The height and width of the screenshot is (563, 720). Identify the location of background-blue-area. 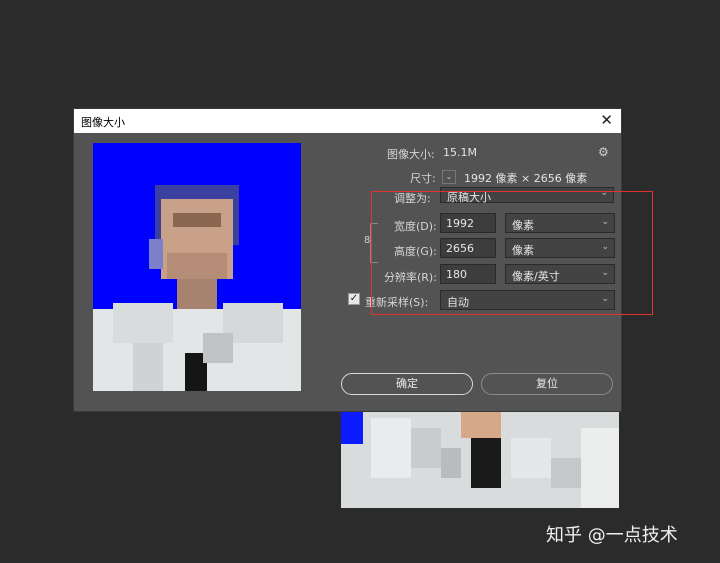
(352, 426).